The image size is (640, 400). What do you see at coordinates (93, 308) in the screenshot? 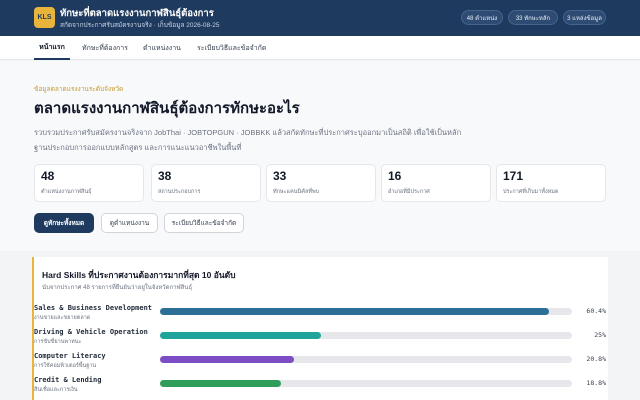
I see `skill-name: Sales & Business Development` at bounding box center [93, 308].